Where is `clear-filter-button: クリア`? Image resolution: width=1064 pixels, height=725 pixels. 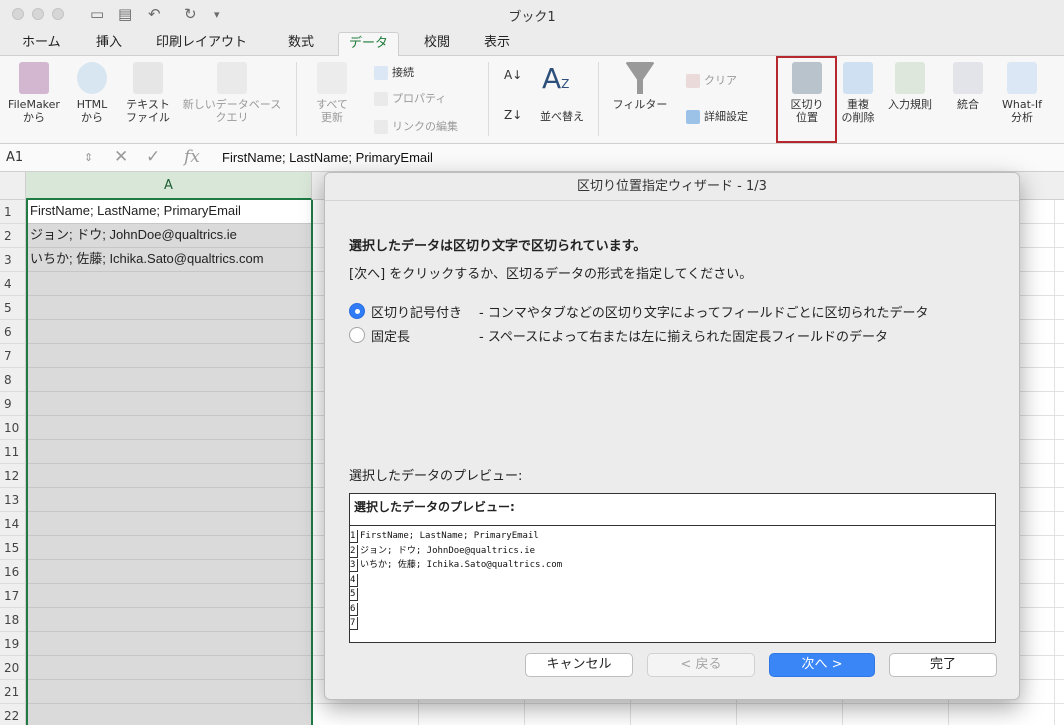
clear-filter-button: クリア is located at coordinates (711, 80).